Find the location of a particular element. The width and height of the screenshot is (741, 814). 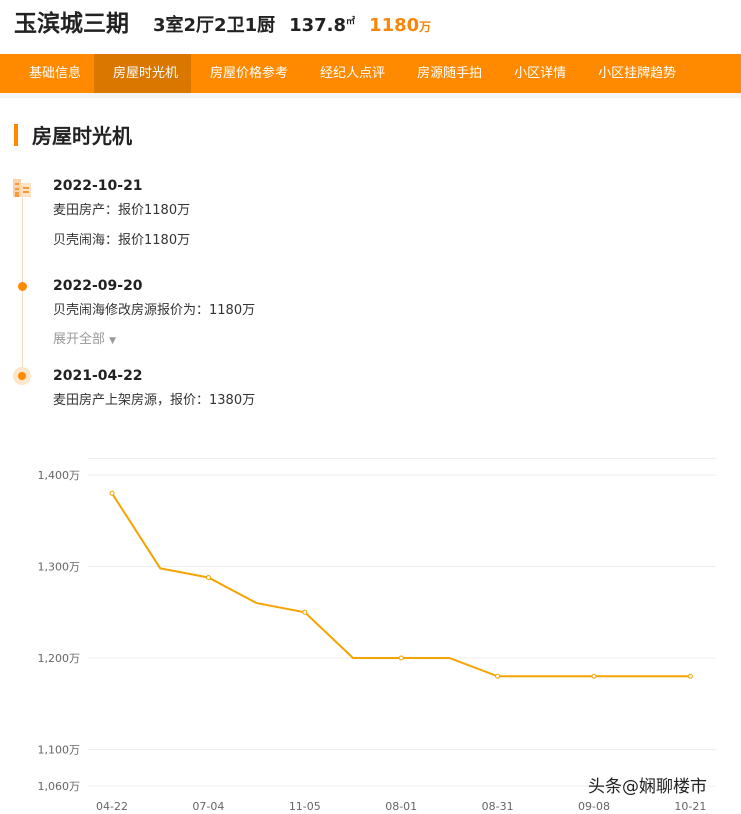

x-tick-label: 11-05 is located at coordinates (305, 806).